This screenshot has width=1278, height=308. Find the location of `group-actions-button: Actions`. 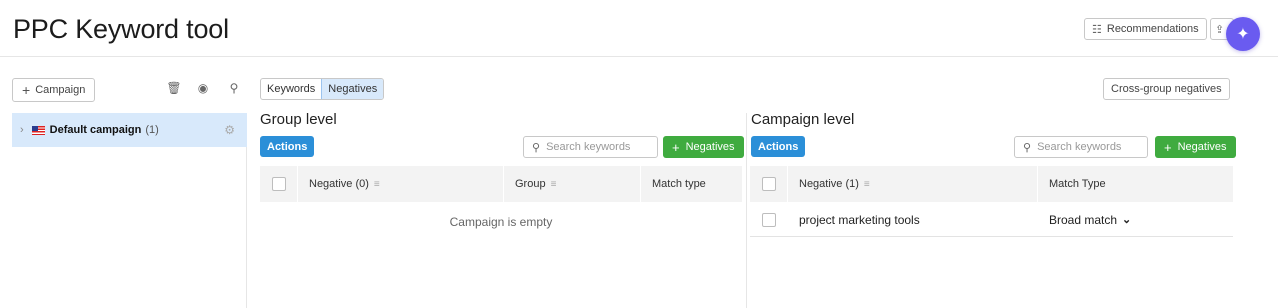

group-actions-button: Actions is located at coordinates (287, 146).